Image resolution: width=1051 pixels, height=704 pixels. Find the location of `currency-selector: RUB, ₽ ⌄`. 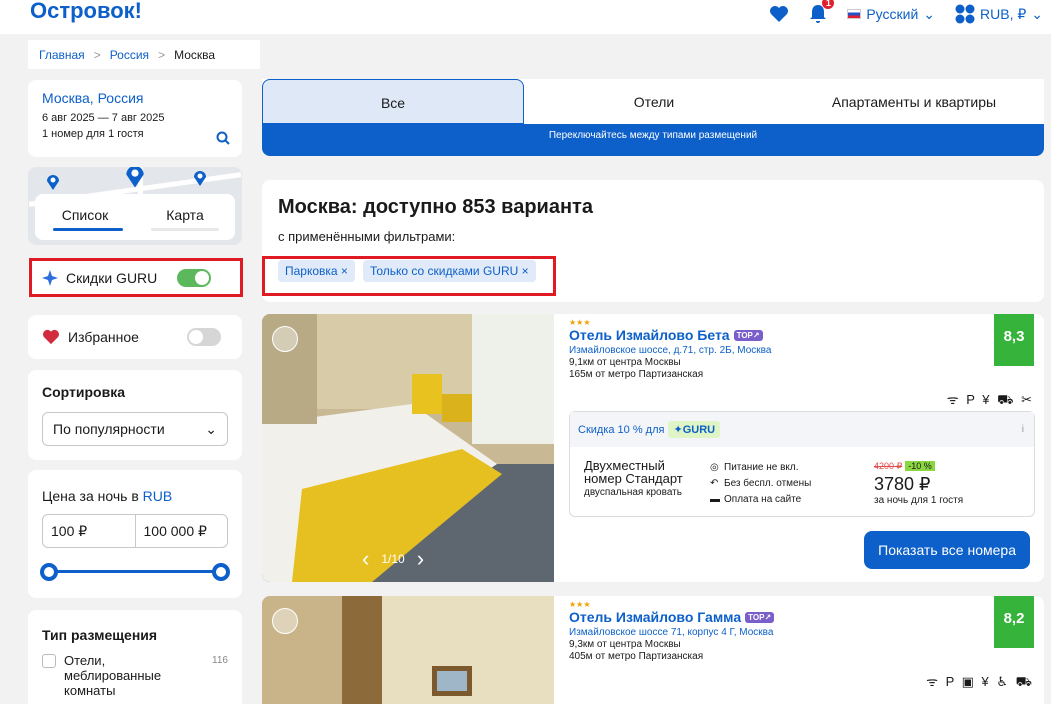

currency-selector: RUB, ₽ ⌄ is located at coordinates (999, 14).